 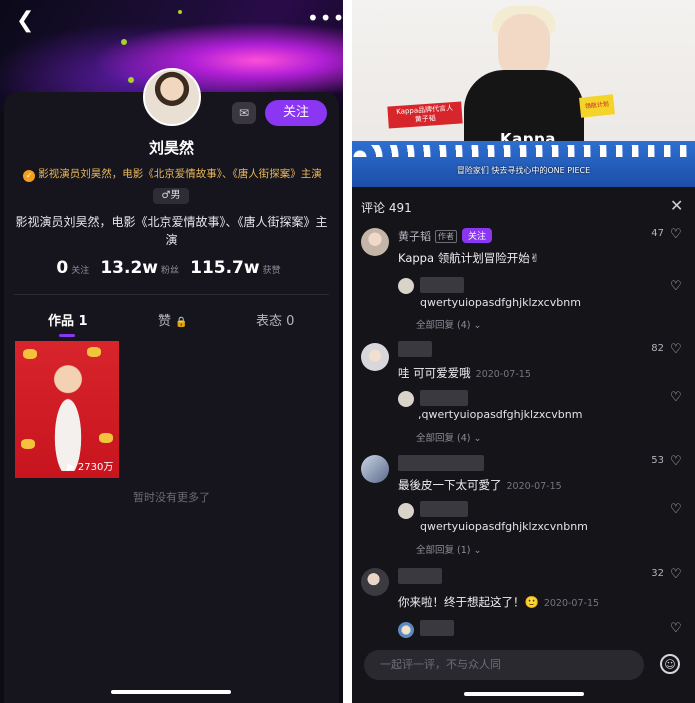 I want to click on comments-title: 评论 491, so click(x=386, y=208).